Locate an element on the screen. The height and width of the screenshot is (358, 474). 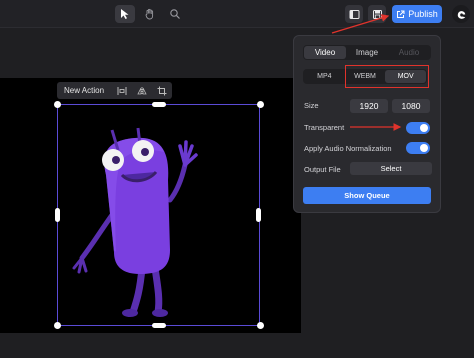
new-action-button: New Action is located at coordinates (84, 90).